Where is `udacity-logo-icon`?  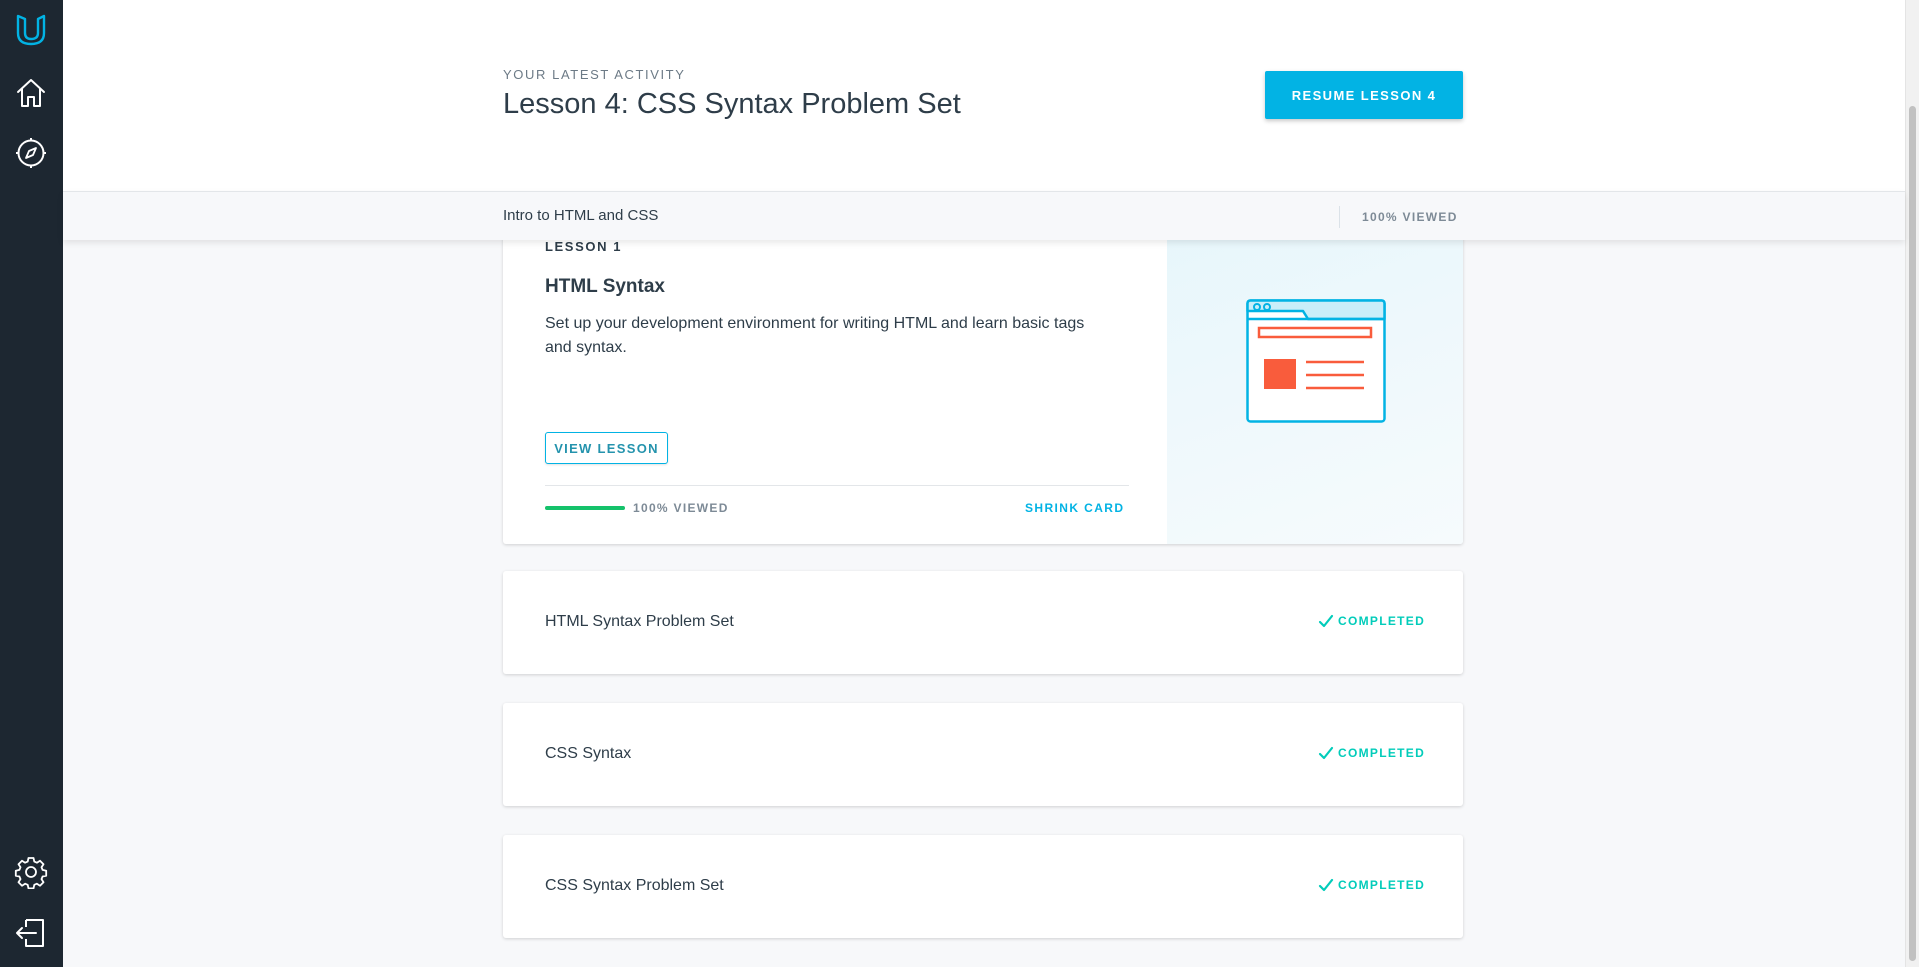 udacity-logo-icon is located at coordinates (31, 30).